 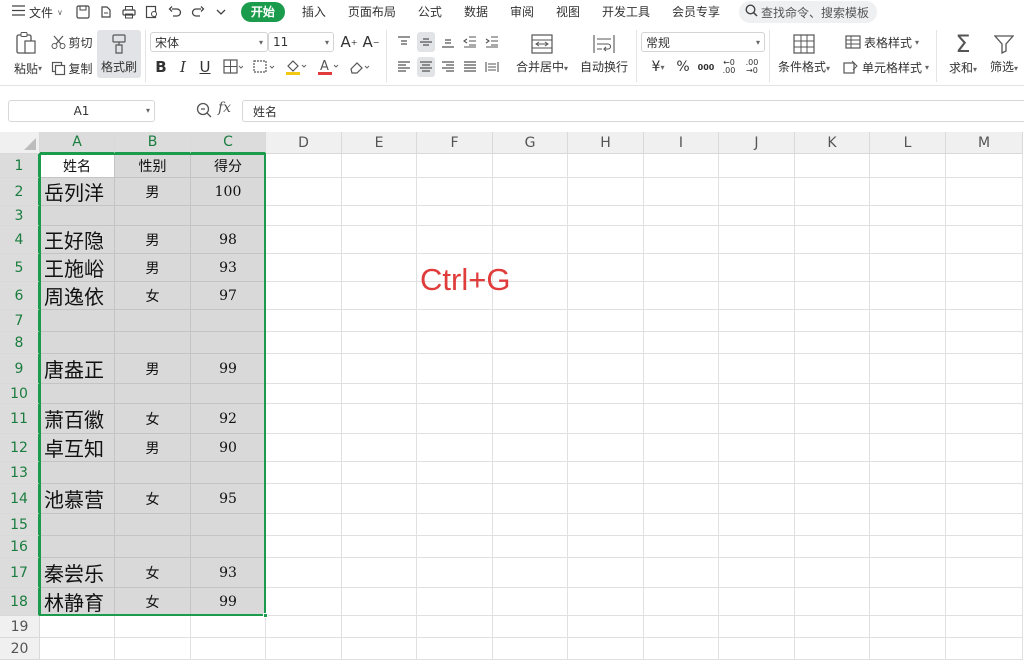 I want to click on cell-f3, so click(x=455, y=216).